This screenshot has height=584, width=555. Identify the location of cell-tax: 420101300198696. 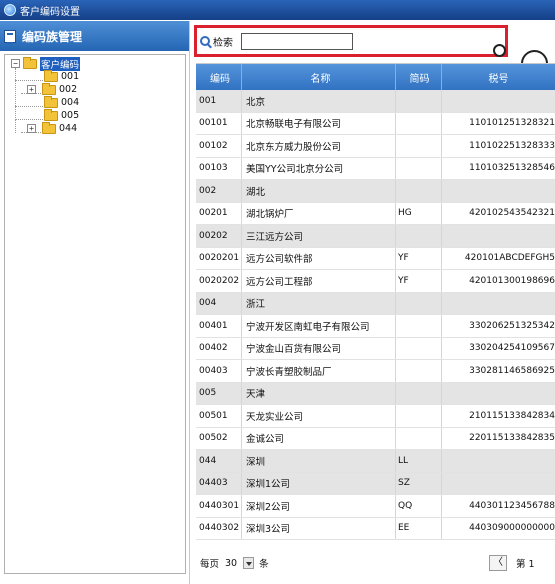
(512, 280).